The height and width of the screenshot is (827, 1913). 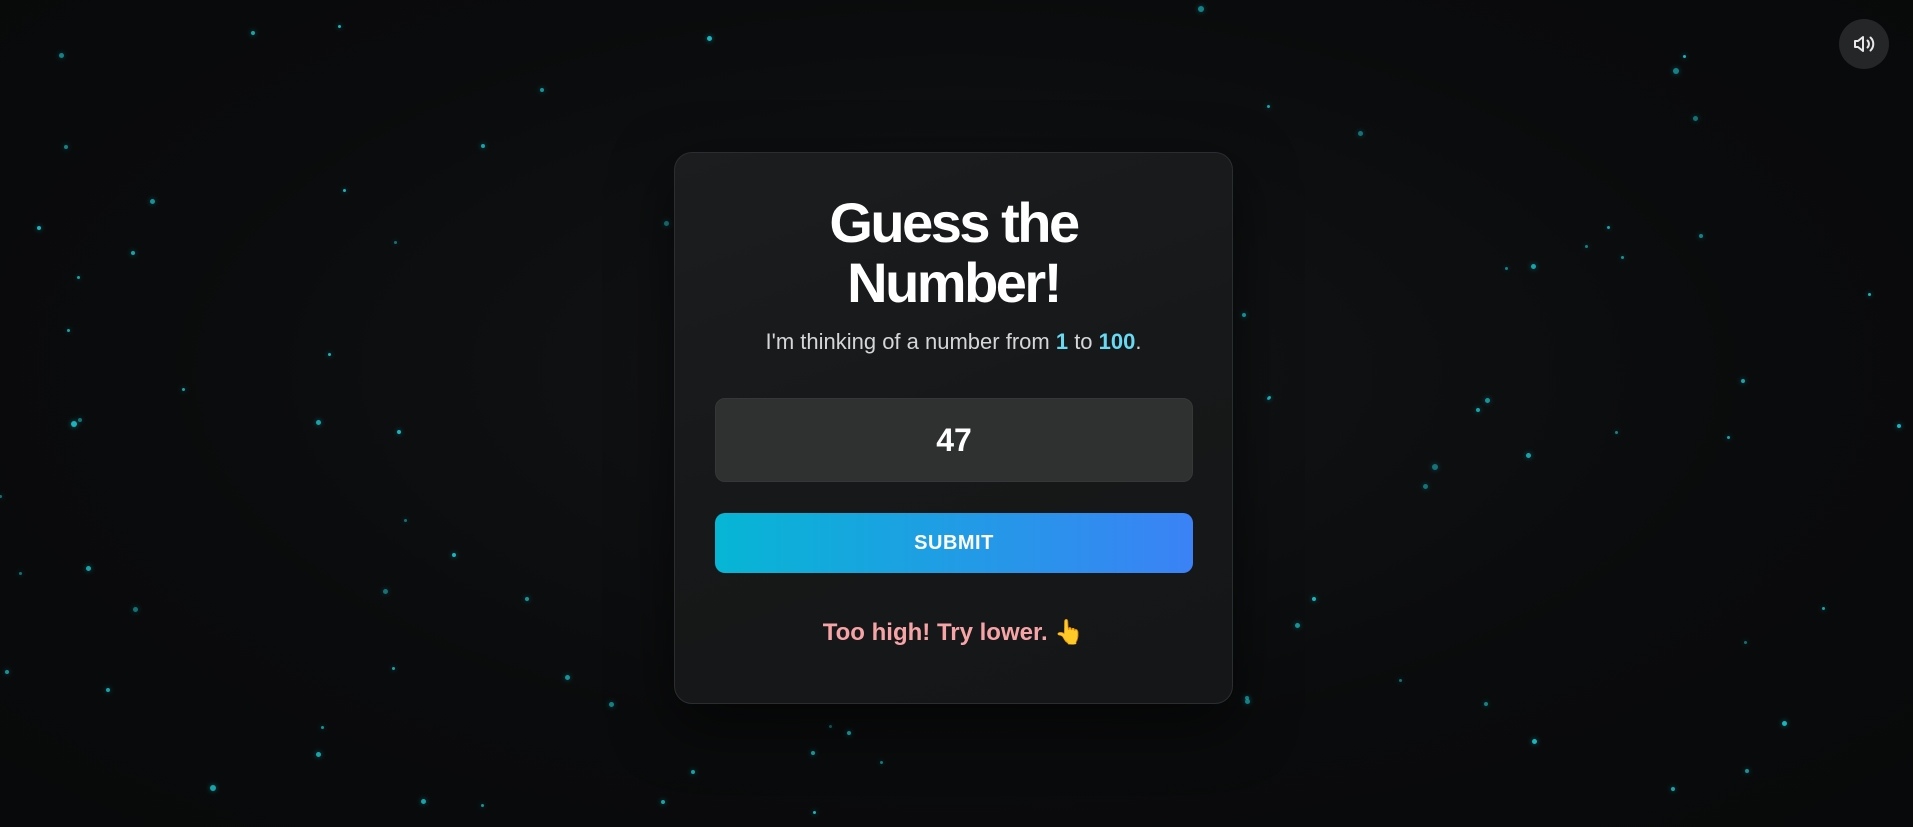 I want to click on page-title: Guess the Number!, so click(x=953, y=253).